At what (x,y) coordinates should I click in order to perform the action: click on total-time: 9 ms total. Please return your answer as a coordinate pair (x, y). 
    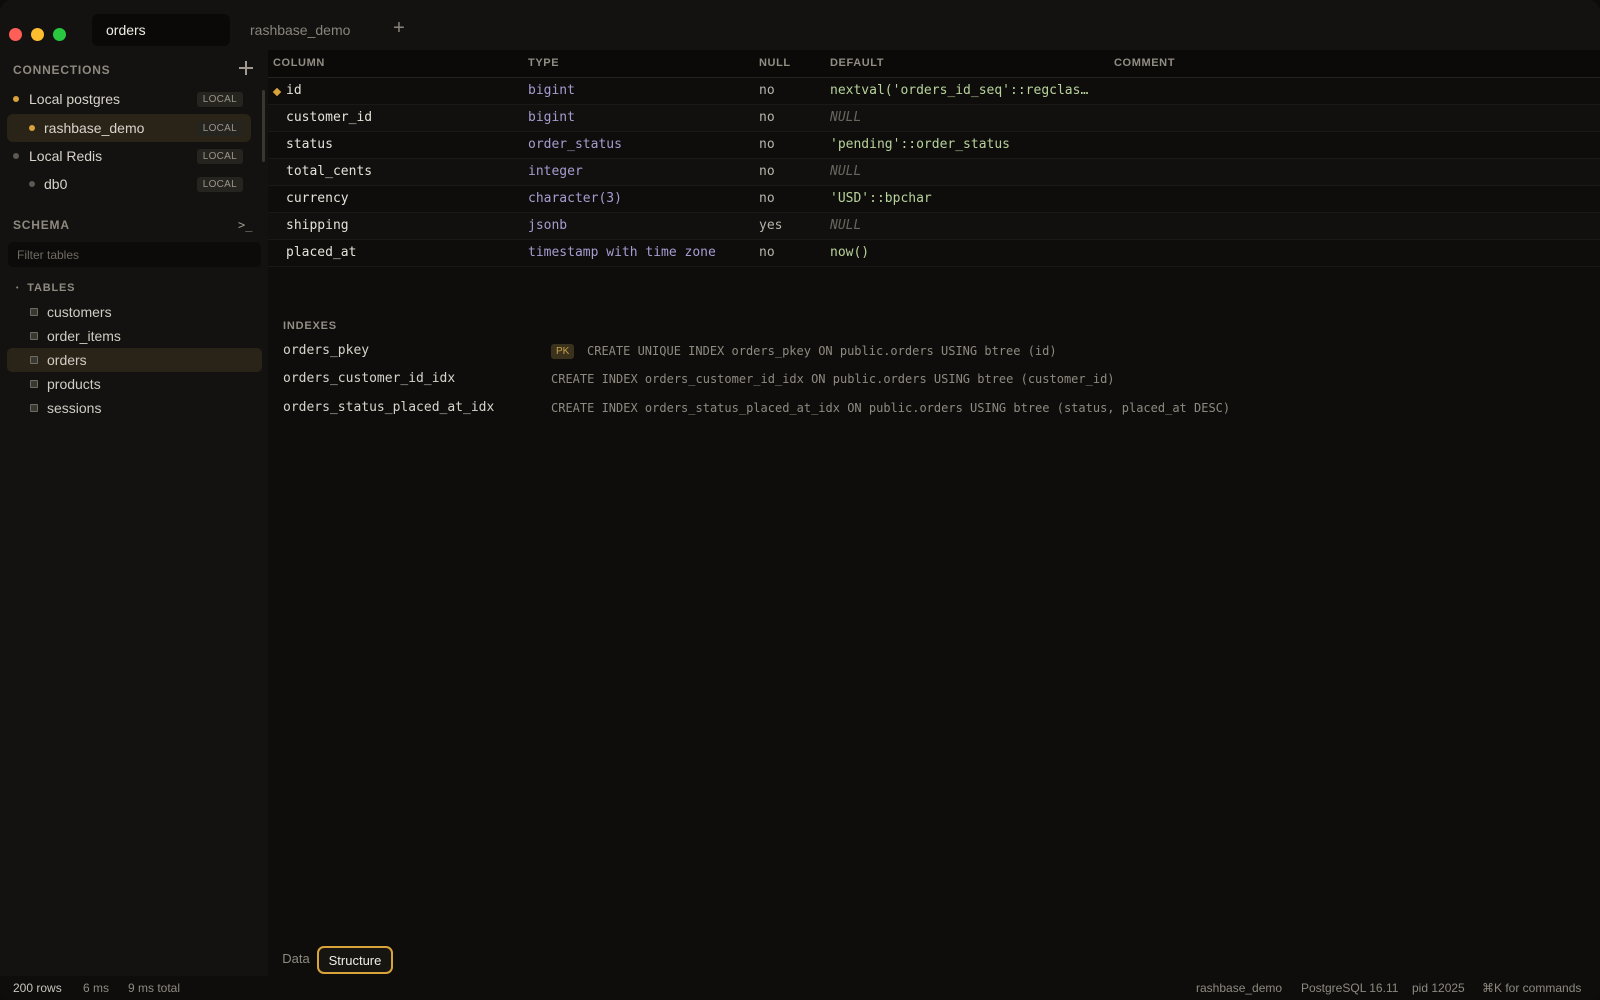
    Looking at the image, I should click on (154, 988).